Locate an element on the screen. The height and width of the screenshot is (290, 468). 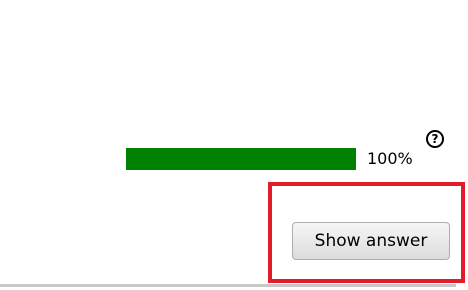
show-answer-button: Show answer is located at coordinates (371, 241).